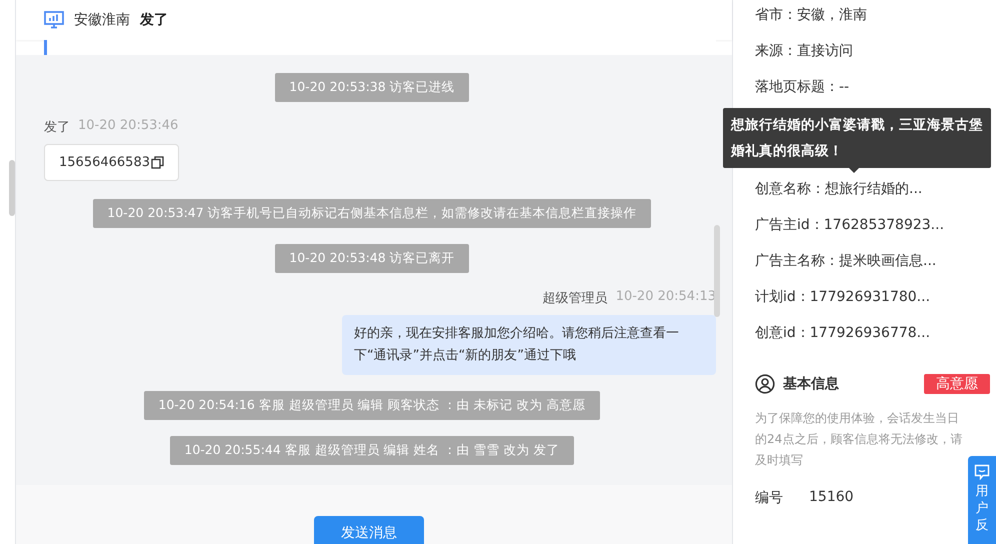  I want to click on message-bubble: 15656466583, so click(111, 162).